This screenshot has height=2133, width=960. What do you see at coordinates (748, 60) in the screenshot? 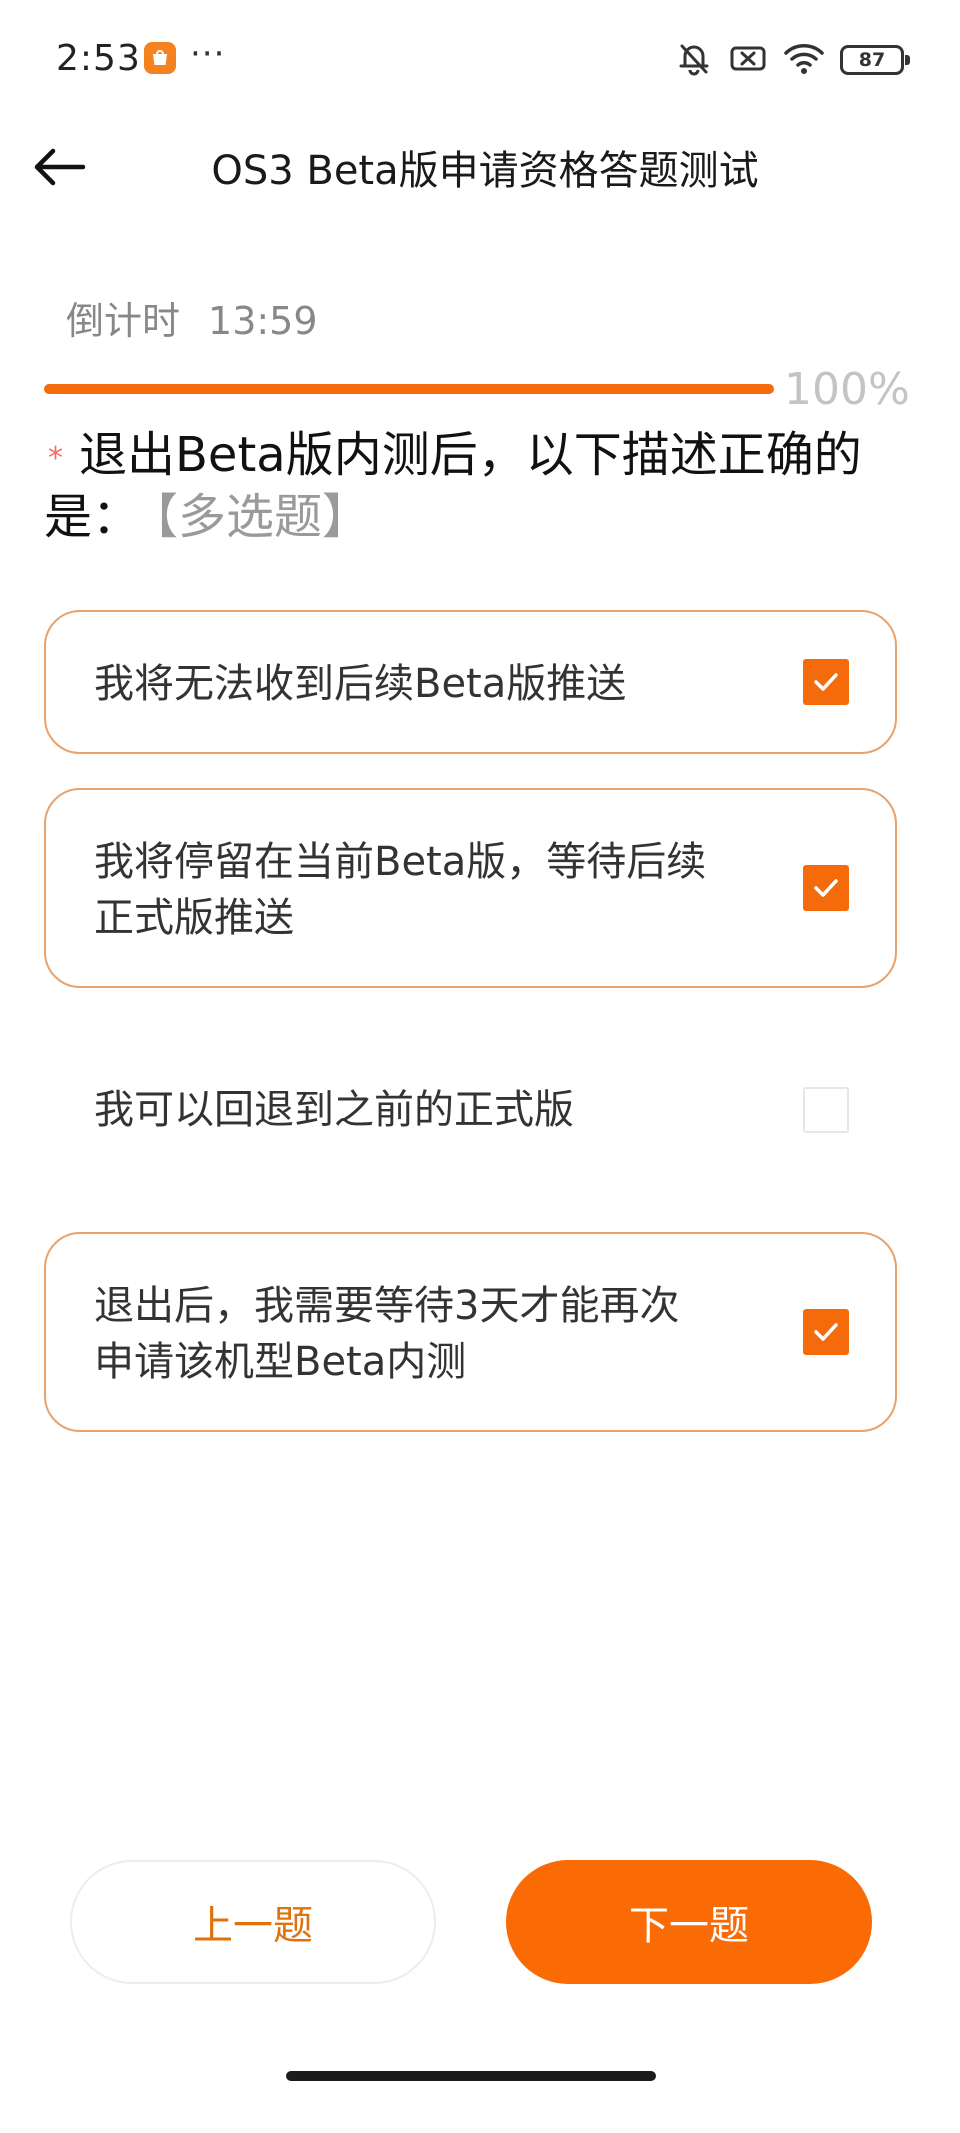
I see `screen-record-icon` at bounding box center [748, 60].